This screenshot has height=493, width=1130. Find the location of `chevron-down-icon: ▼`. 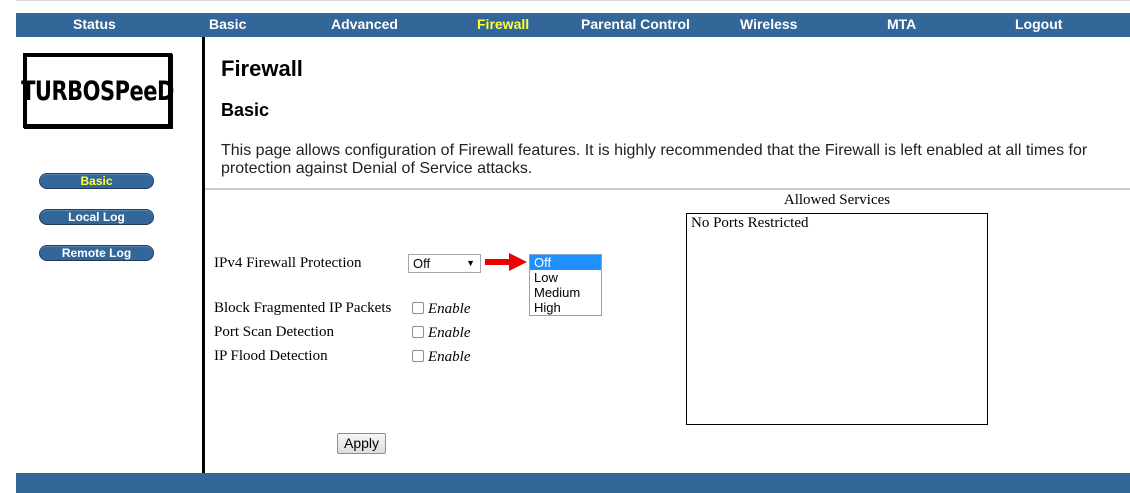

chevron-down-icon: ▼ is located at coordinates (470, 263).